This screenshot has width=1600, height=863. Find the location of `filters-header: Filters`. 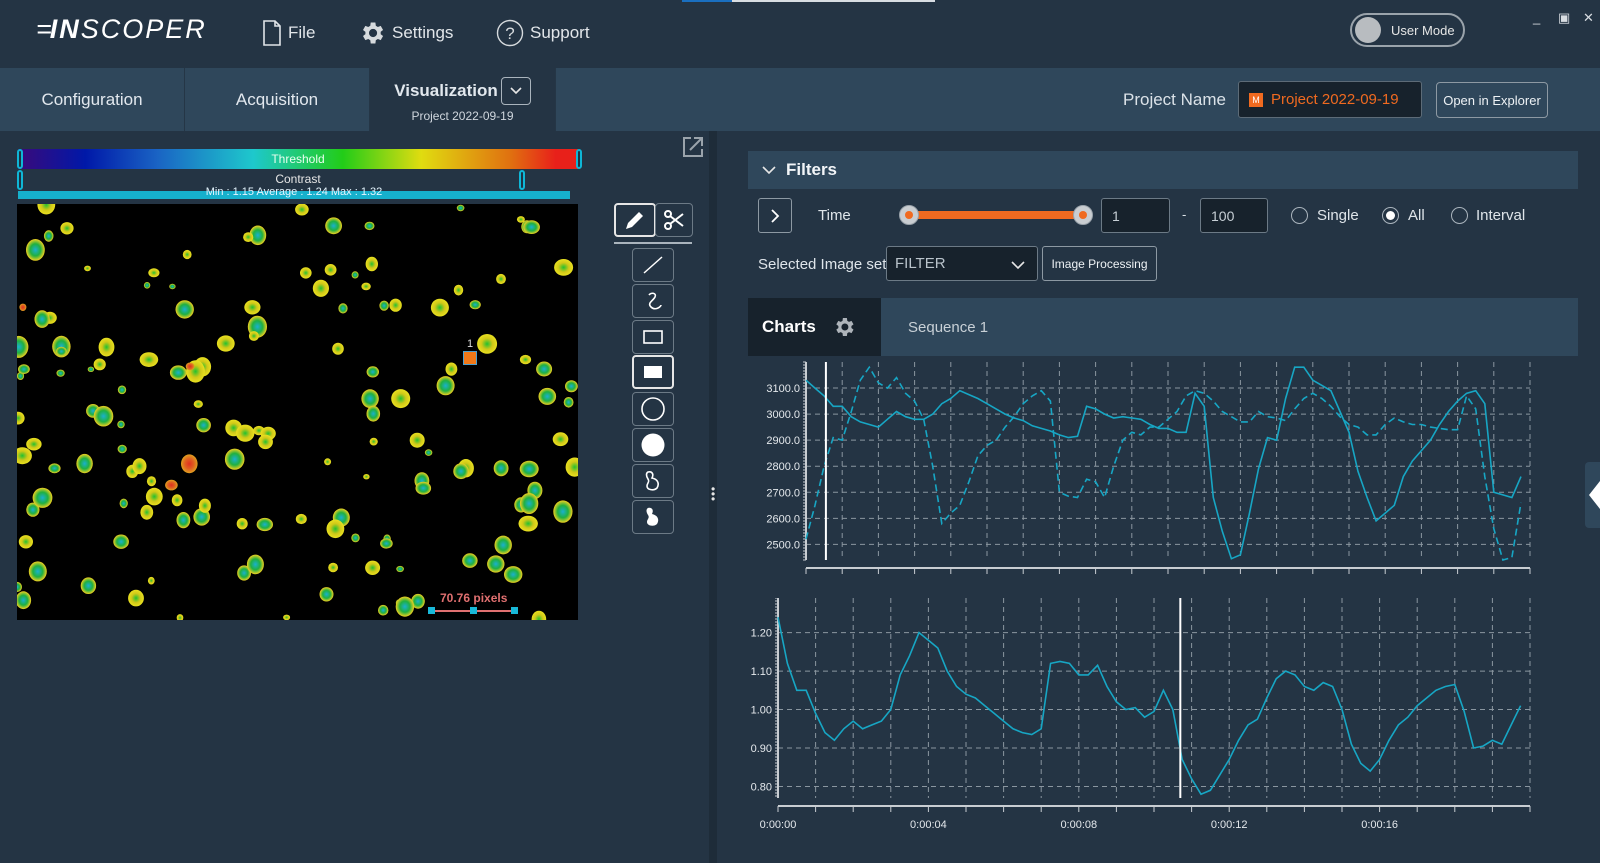

filters-header: Filters is located at coordinates (1163, 170).